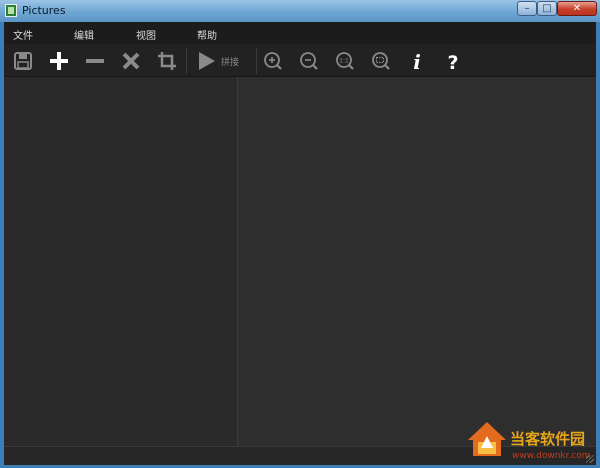 The width and height of the screenshot is (600, 468). I want to click on crop-button, so click(167, 61).